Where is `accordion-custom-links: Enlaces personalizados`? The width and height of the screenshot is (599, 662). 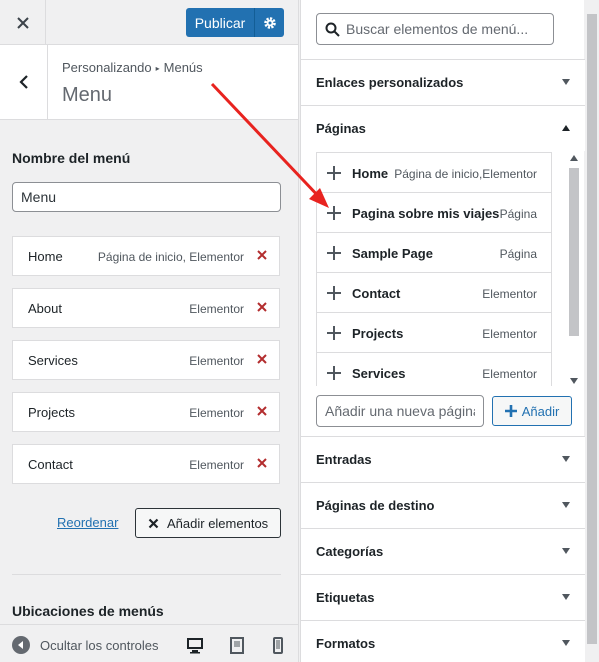
accordion-custom-links: Enlaces personalizados is located at coordinates (443, 82).